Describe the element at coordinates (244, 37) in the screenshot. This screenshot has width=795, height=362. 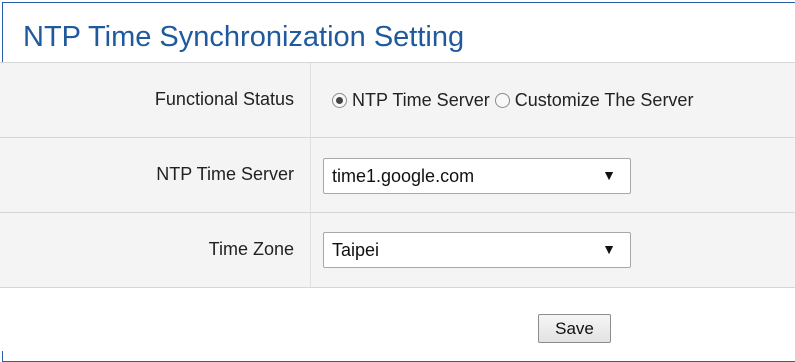
I see `page-title: NTP Time Synchronization Setting` at that location.